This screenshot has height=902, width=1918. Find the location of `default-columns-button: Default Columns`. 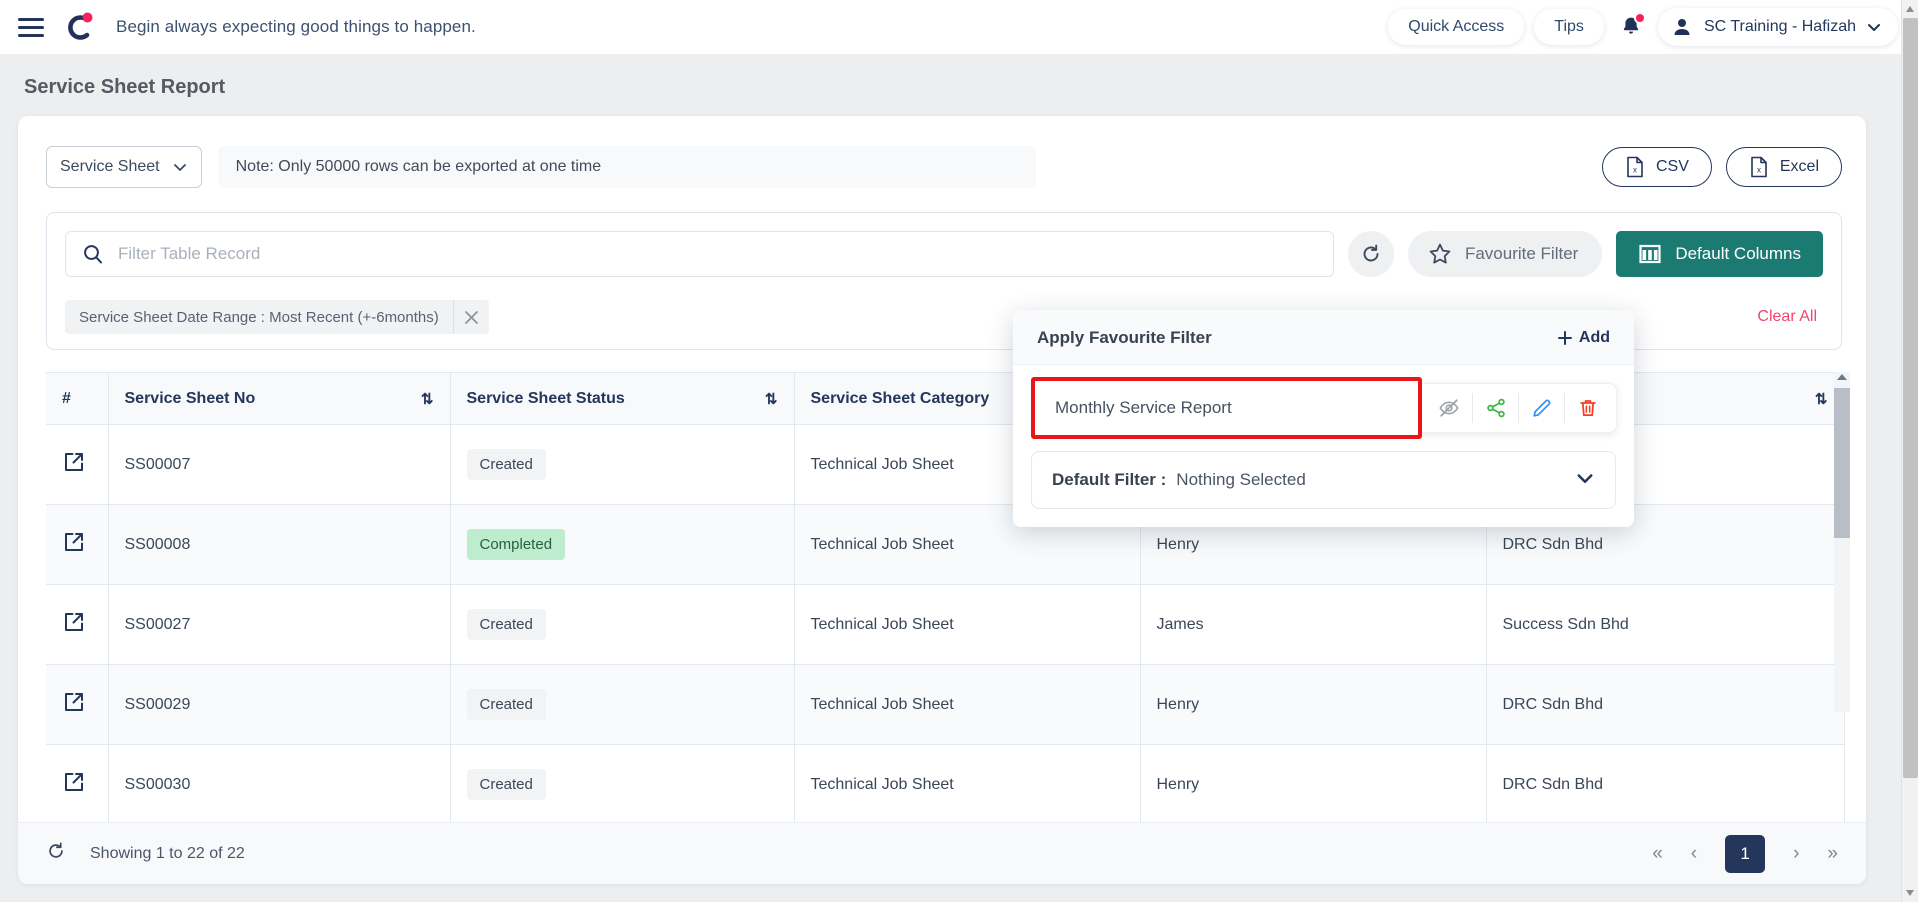

default-columns-button: Default Columns is located at coordinates (1719, 254).